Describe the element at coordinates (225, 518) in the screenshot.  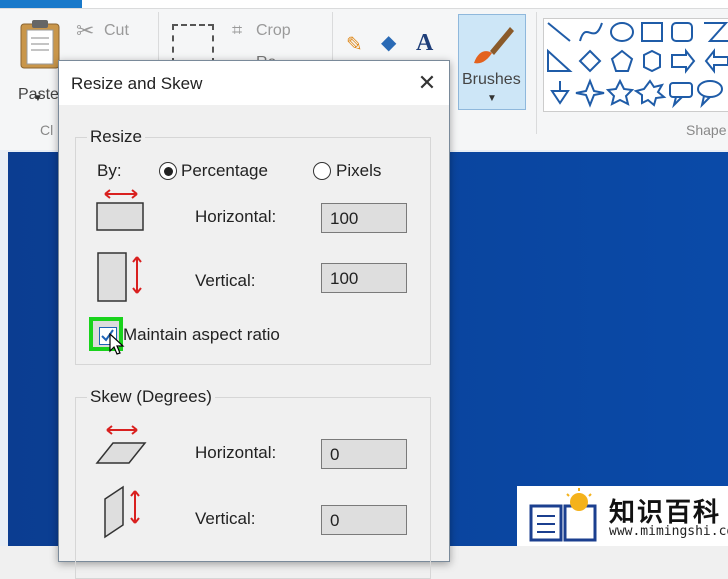
I see `skew-vertical-label: Vertical:` at that location.